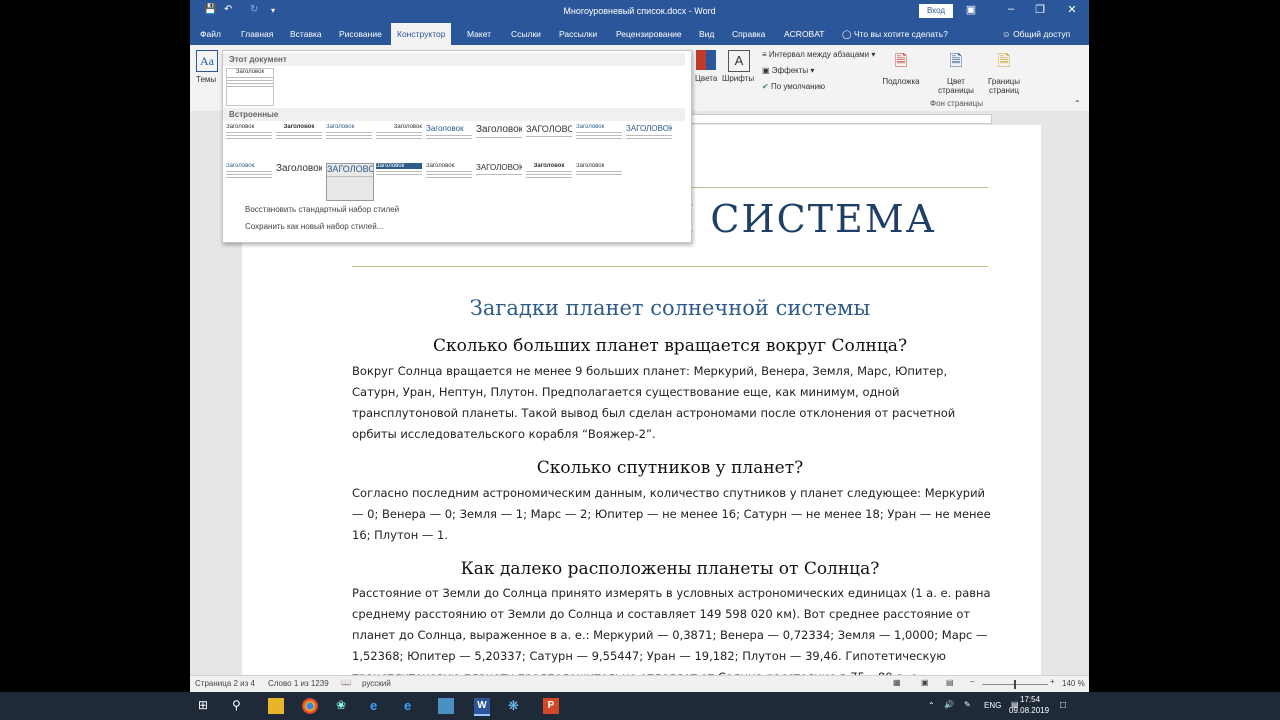 This screenshot has height=720, width=1280. What do you see at coordinates (895, 34) in the screenshot?
I see `tell-me-box: ◯ Что вы хотите сделать?` at bounding box center [895, 34].